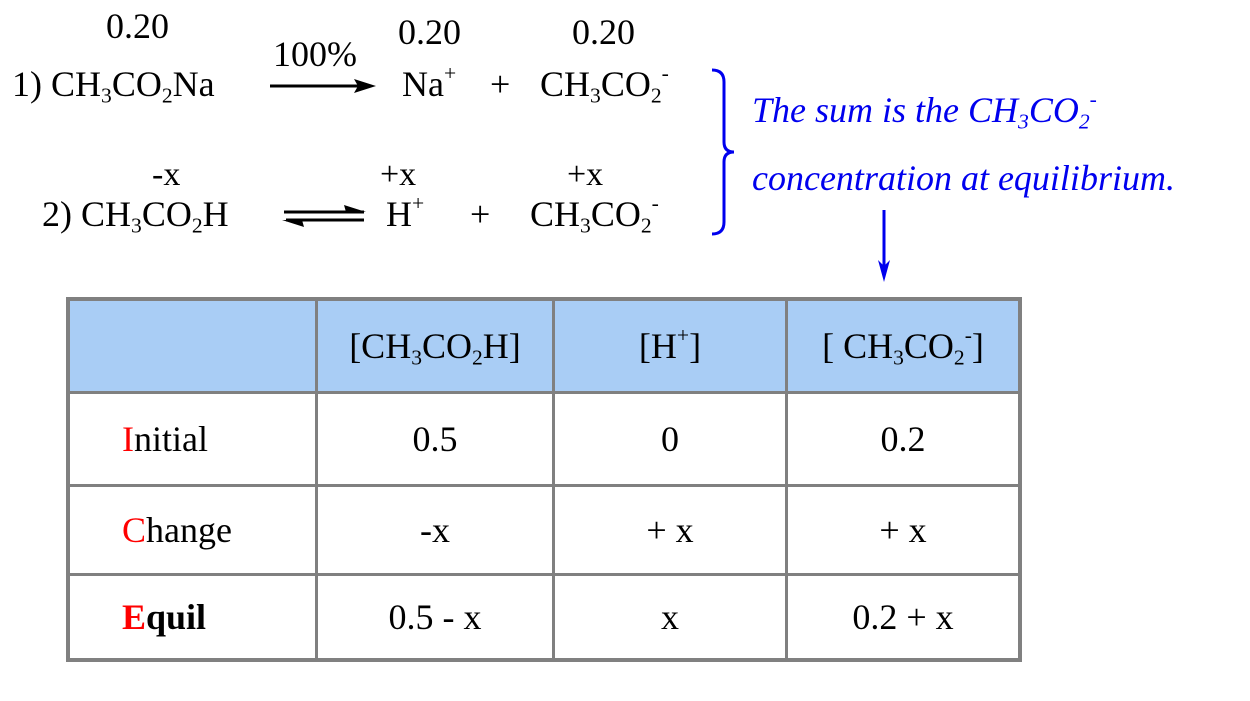 The image size is (1250, 701). I want to click on product-hydrogen-ion: H+, so click(405, 212).